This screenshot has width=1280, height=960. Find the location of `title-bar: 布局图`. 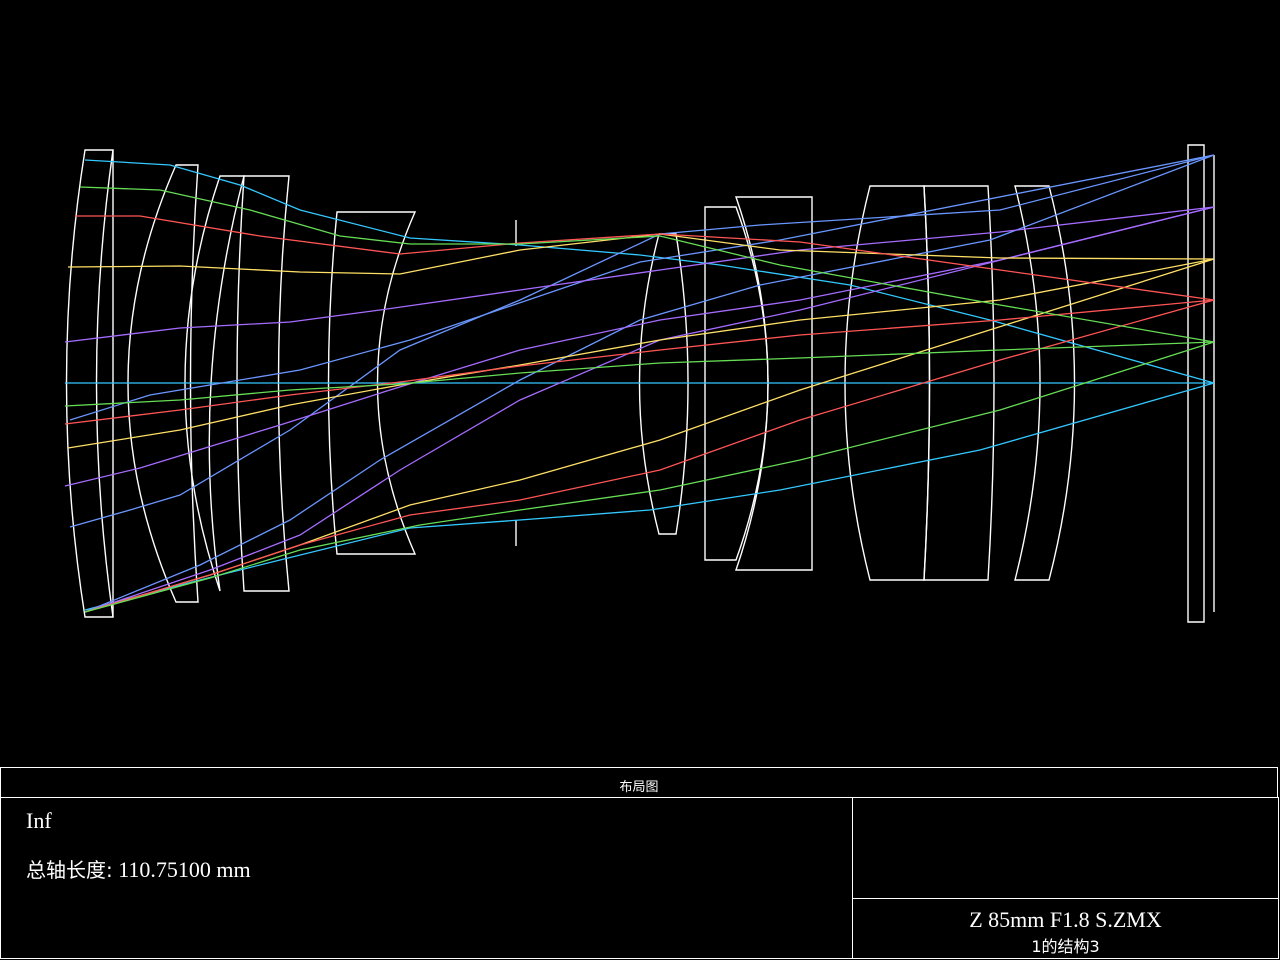

title-bar: 布局图 is located at coordinates (639, 782).